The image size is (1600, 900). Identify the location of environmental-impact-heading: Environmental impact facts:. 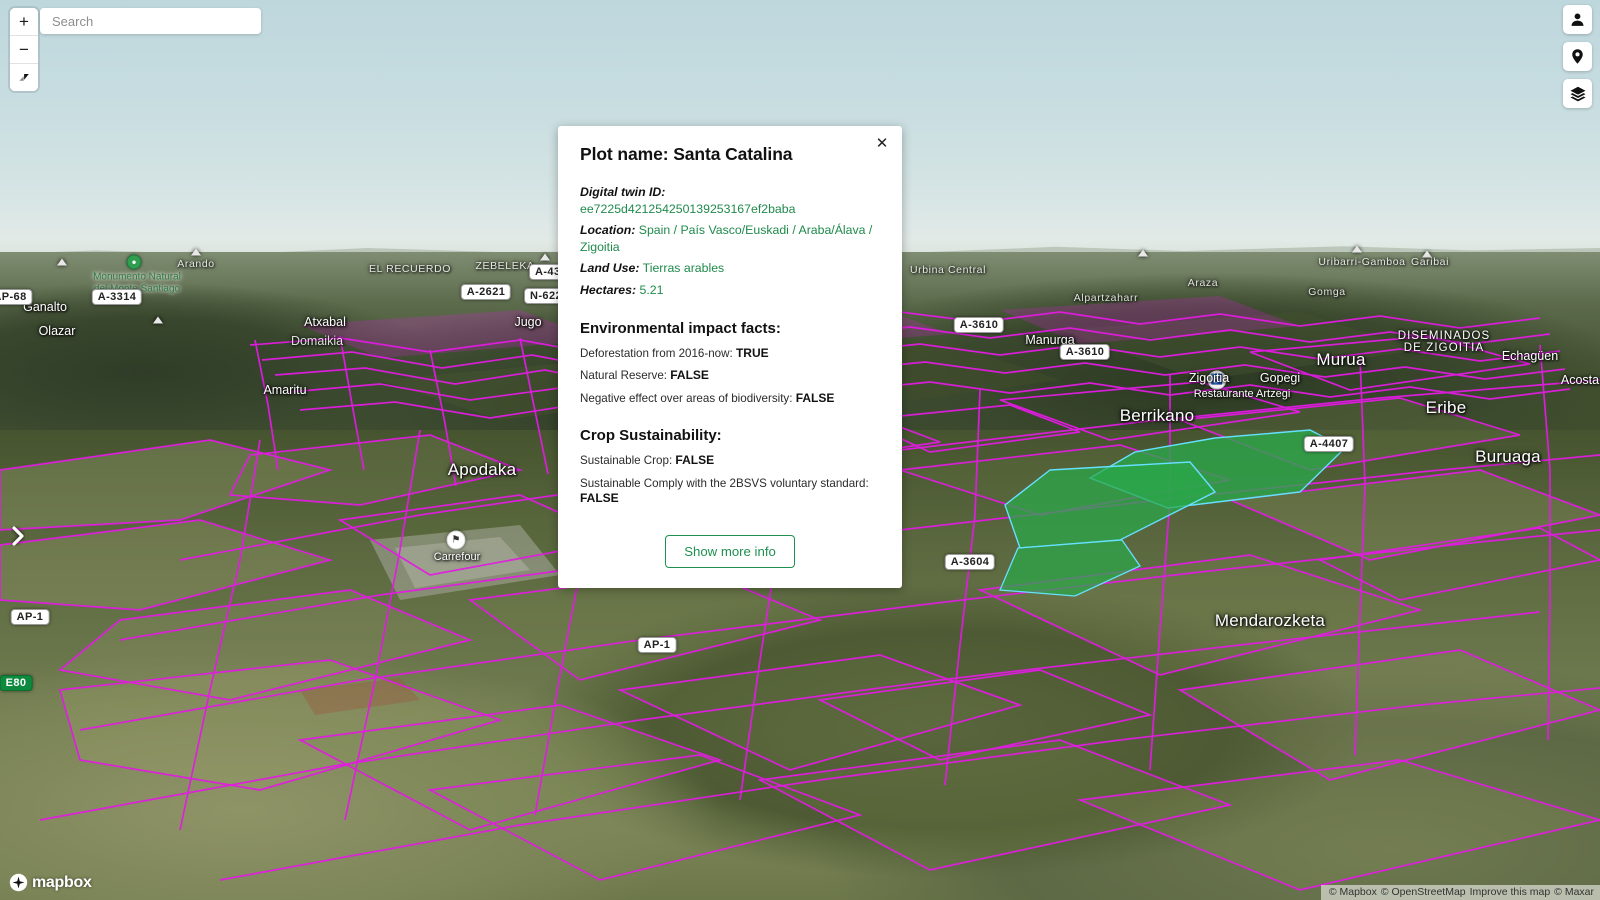
(680, 328).